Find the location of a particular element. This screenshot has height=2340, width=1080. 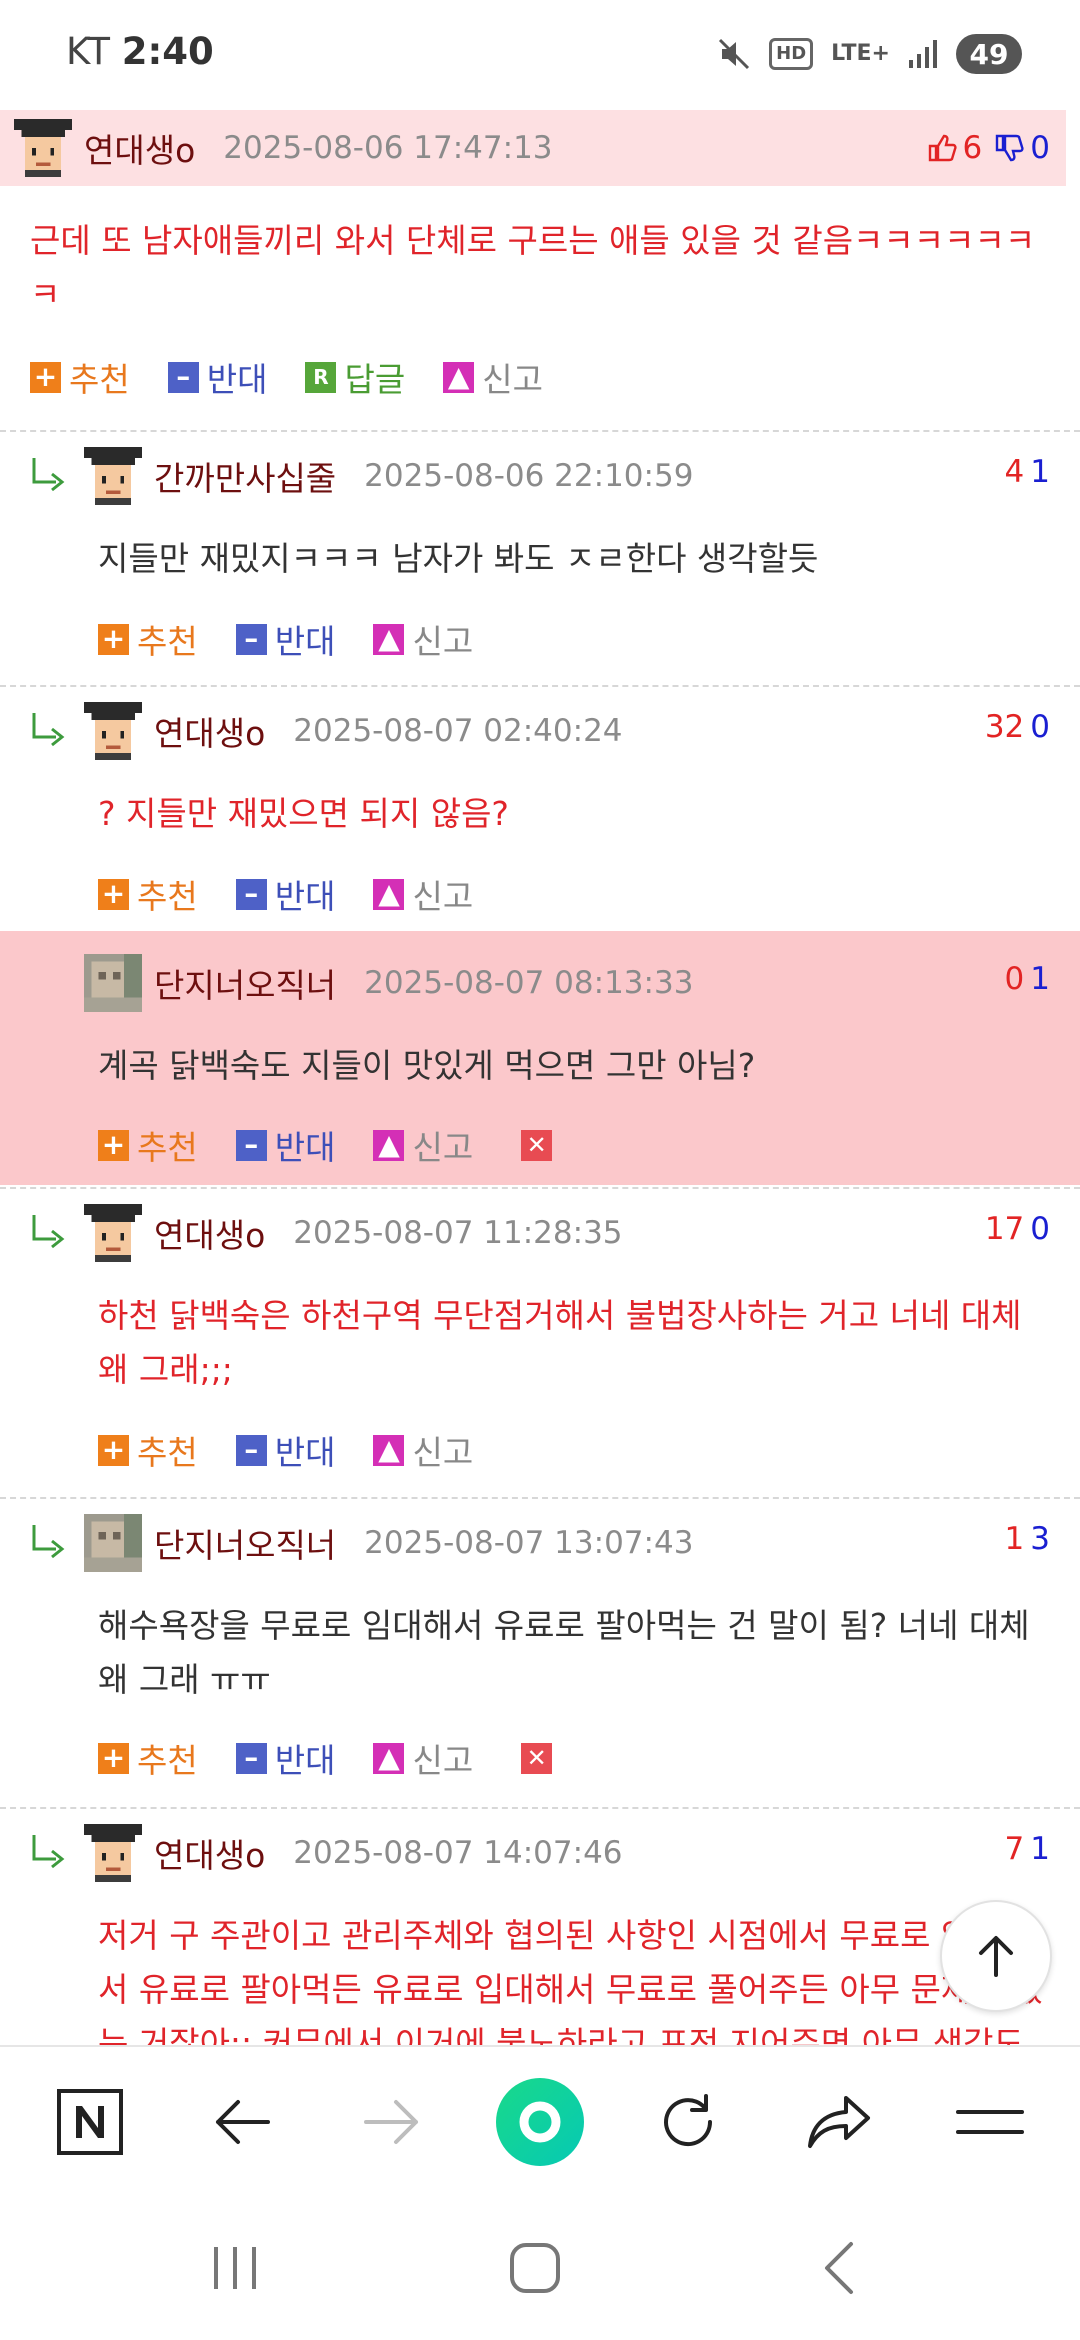

comment-text-line: 왜 그래;;; is located at coordinates (165, 1369).